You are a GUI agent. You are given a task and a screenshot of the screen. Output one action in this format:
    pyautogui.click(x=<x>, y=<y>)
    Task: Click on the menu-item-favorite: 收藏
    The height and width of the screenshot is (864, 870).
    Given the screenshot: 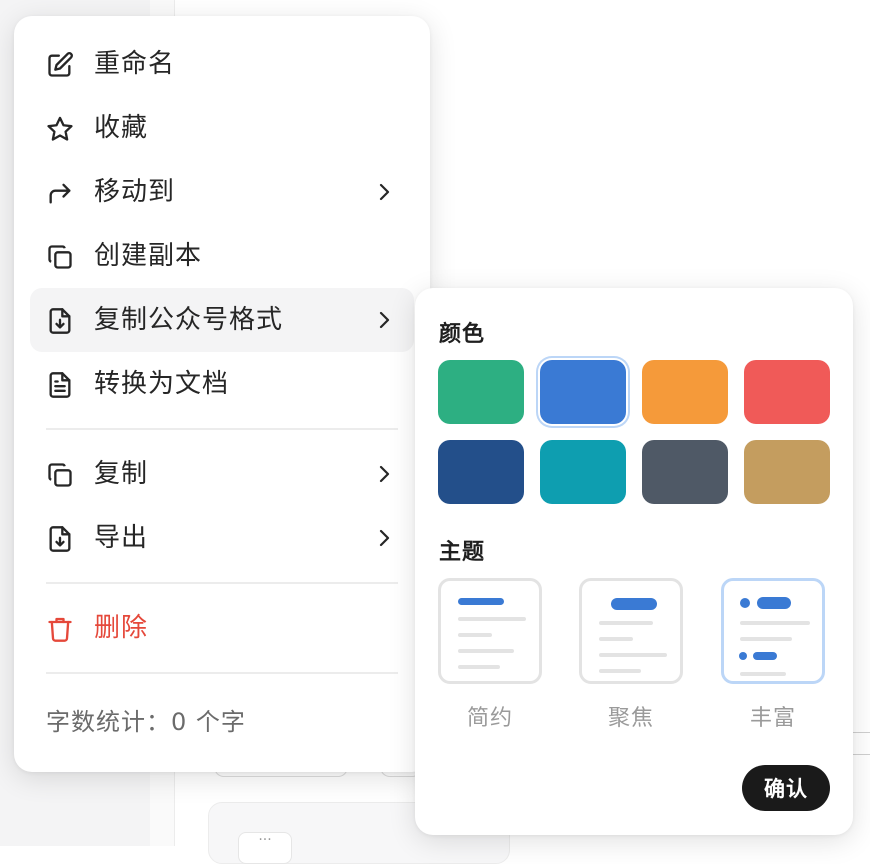 What is the action you would take?
    pyautogui.click(x=222, y=128)
    